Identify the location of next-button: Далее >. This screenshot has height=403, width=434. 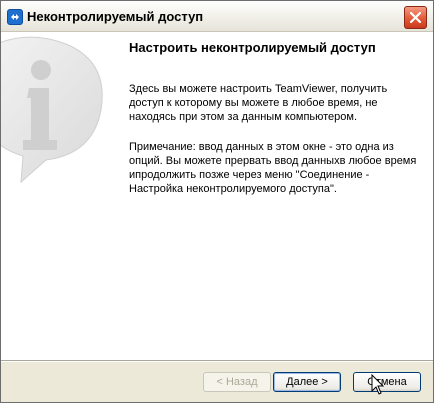
(307, 382).